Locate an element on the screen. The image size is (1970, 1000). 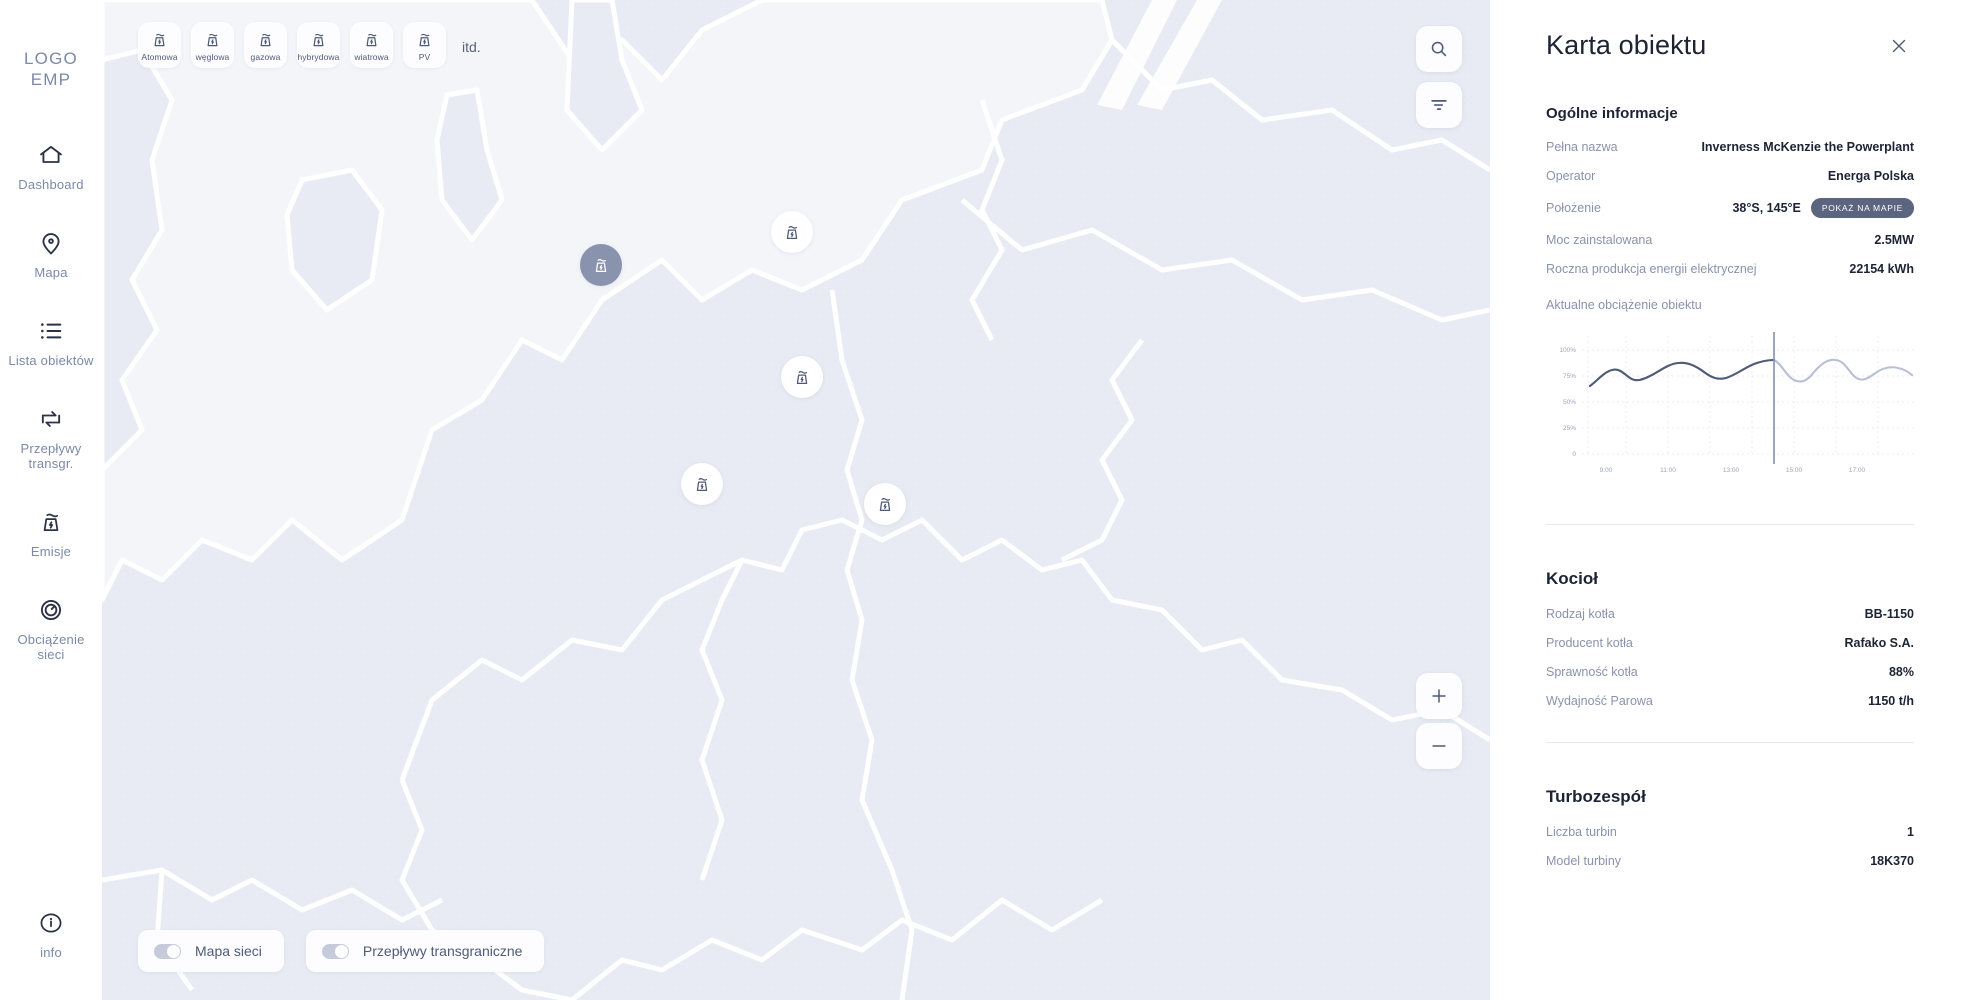
plant-type-wiatrowa: wiatrowa is located at coordinates (371, 45).